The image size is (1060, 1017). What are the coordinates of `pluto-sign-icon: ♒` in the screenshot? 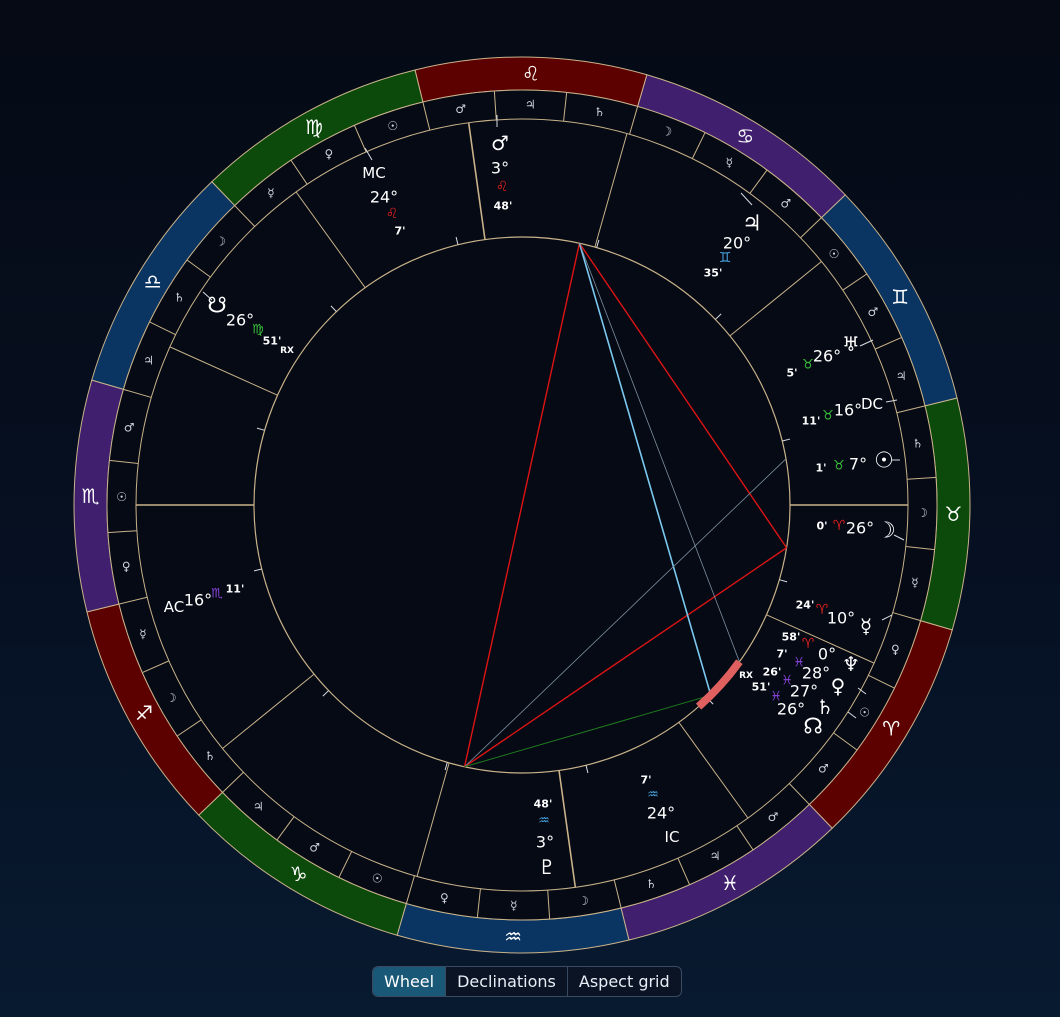 It's located at (544, 821).